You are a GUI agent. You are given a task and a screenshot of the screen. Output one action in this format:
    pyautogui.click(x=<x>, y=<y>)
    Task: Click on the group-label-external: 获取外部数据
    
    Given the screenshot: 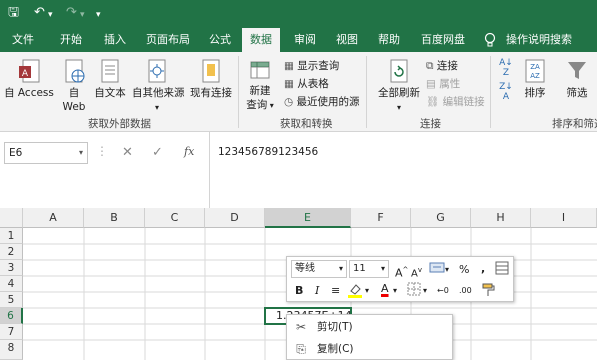 What is the action you would take?
    pyautogui.click(x=119, y=124)
    